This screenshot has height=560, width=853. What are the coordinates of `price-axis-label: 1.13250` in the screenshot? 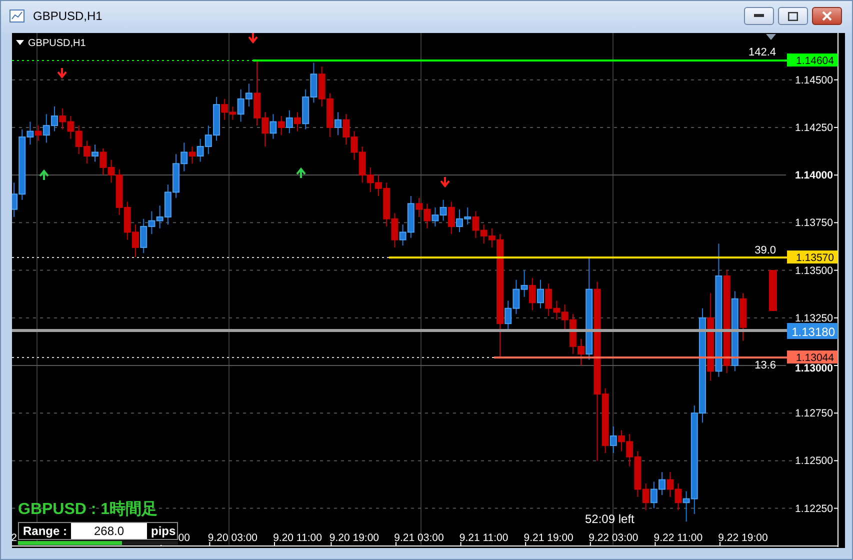 It's located at (814, 318).